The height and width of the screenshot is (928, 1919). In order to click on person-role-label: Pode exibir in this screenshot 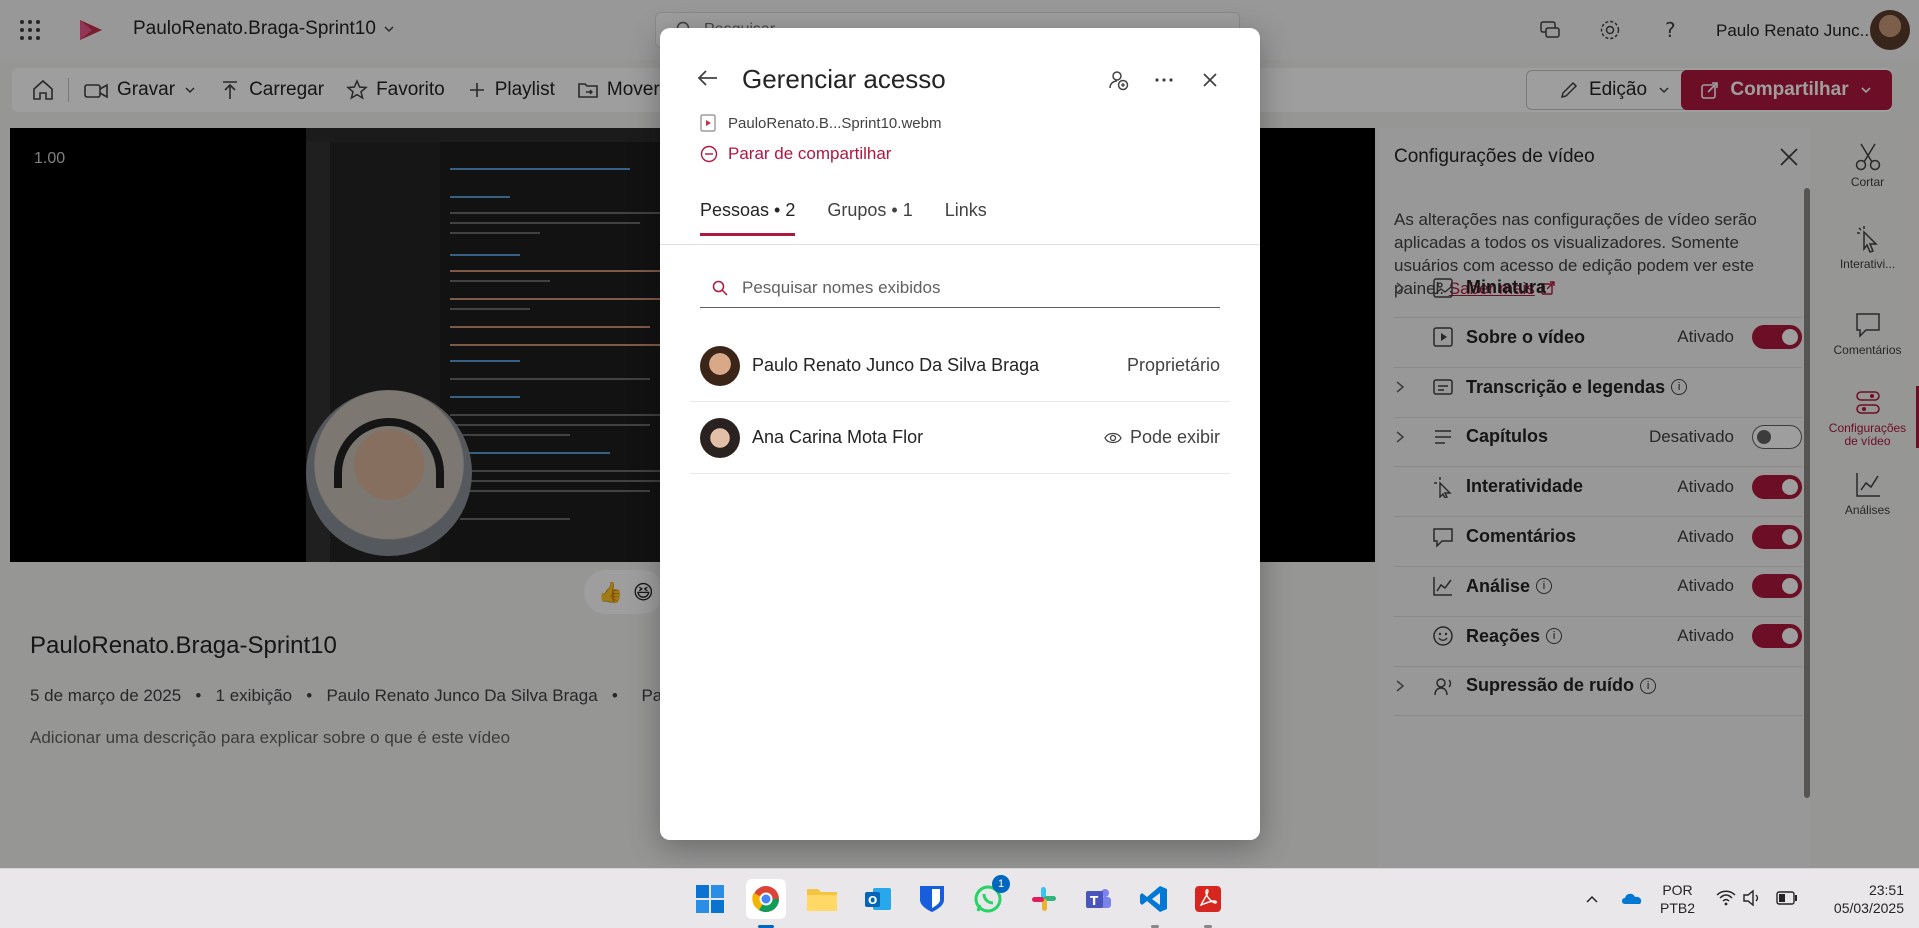, I will do `click(1174, 437)`.